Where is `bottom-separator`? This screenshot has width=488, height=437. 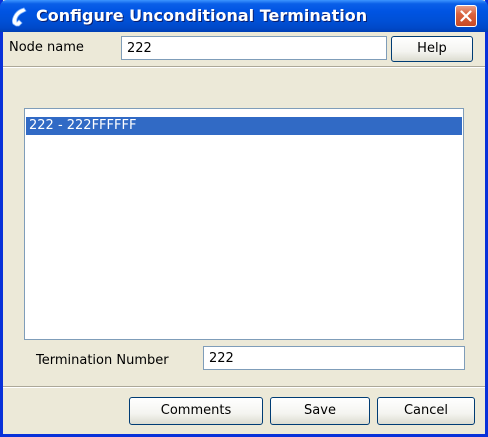
bottom-separator is located at coordinates (244, 387).